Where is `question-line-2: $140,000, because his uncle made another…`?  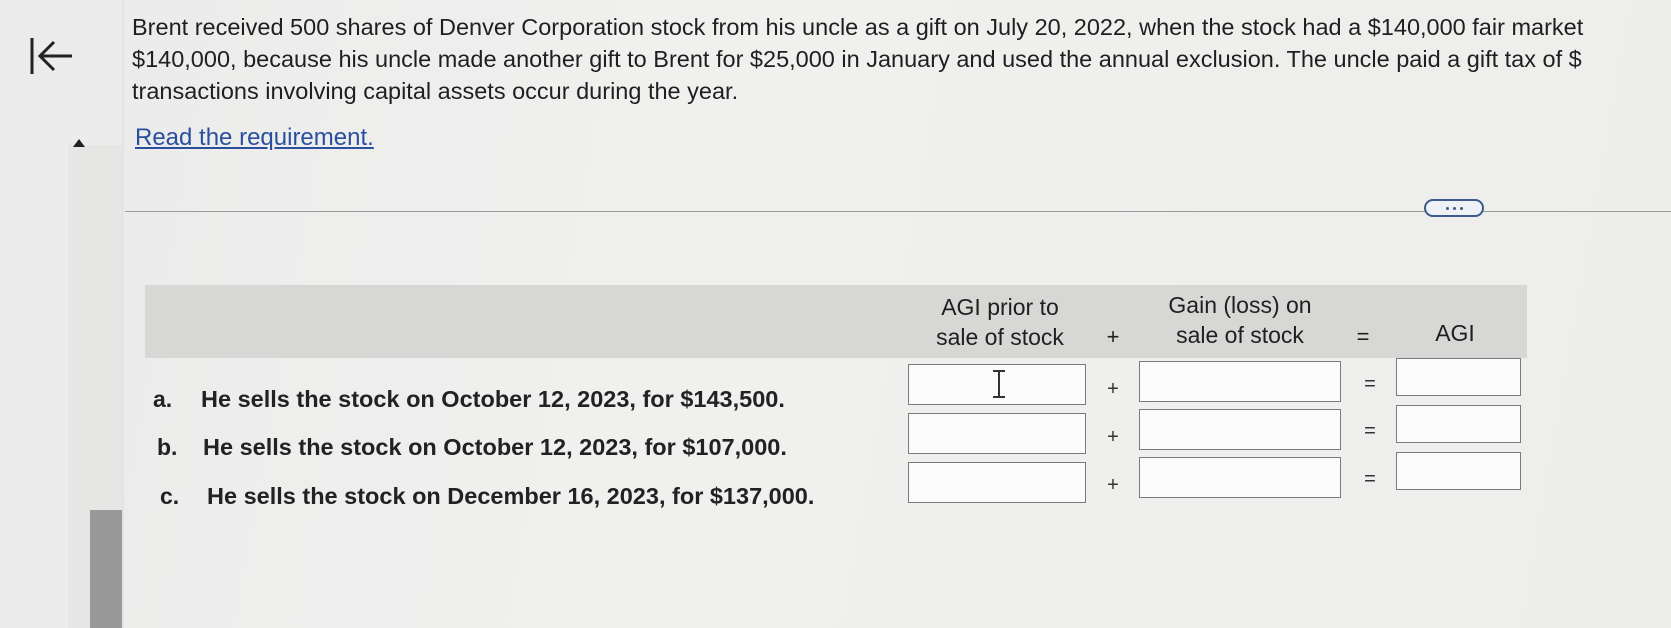
question-line-2: $140,000, because his uncle made another… is located at coordinates (857, 59).